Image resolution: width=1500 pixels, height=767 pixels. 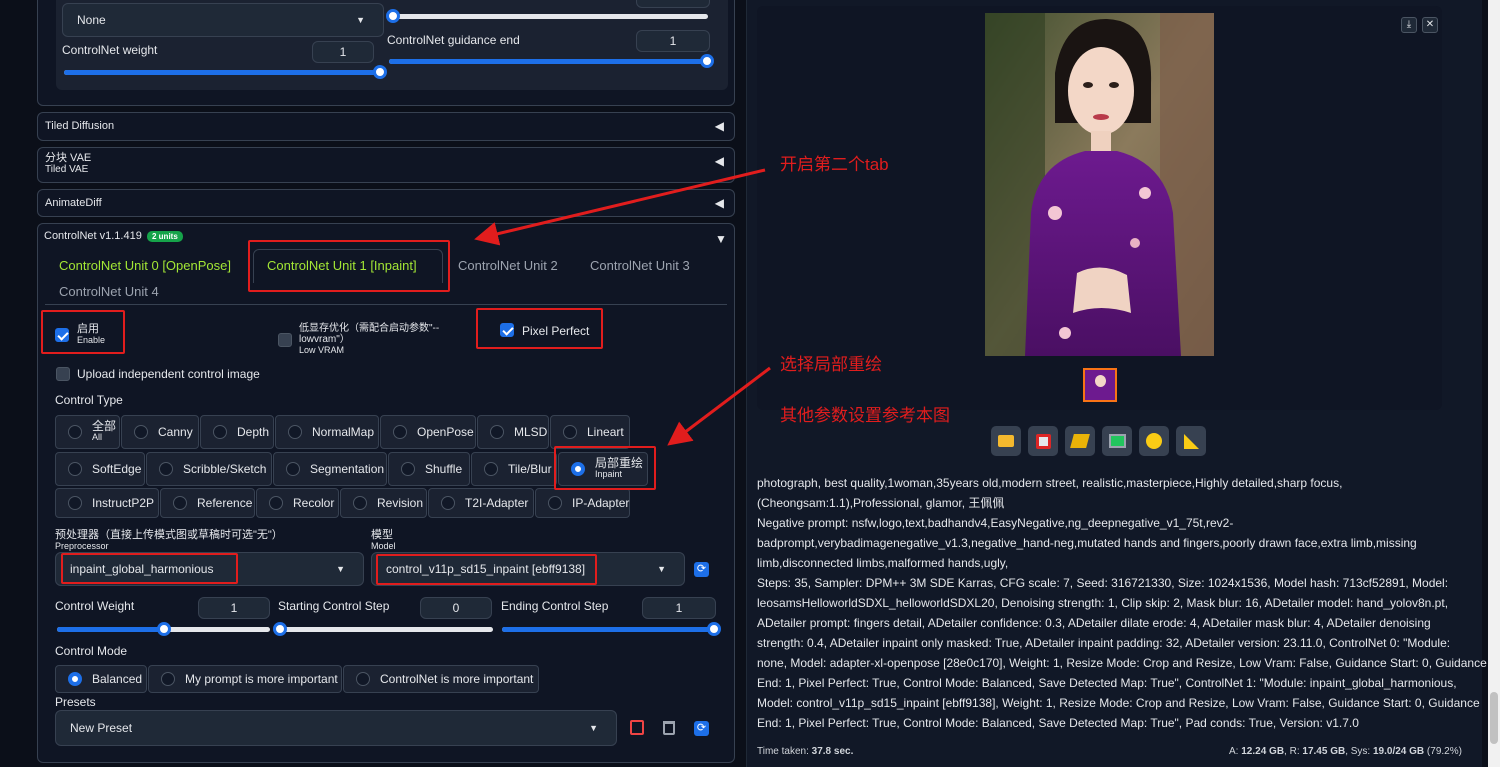 I want to click on scrollbar-thumb, so click(x=1494, y=718).